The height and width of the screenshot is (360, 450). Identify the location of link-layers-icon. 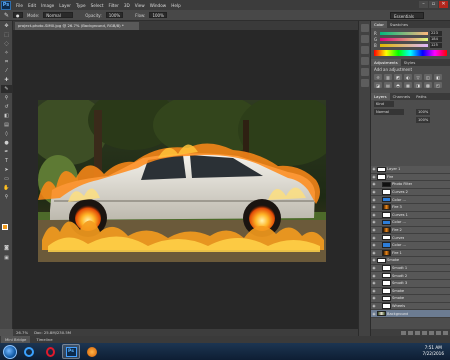
(403, 332).